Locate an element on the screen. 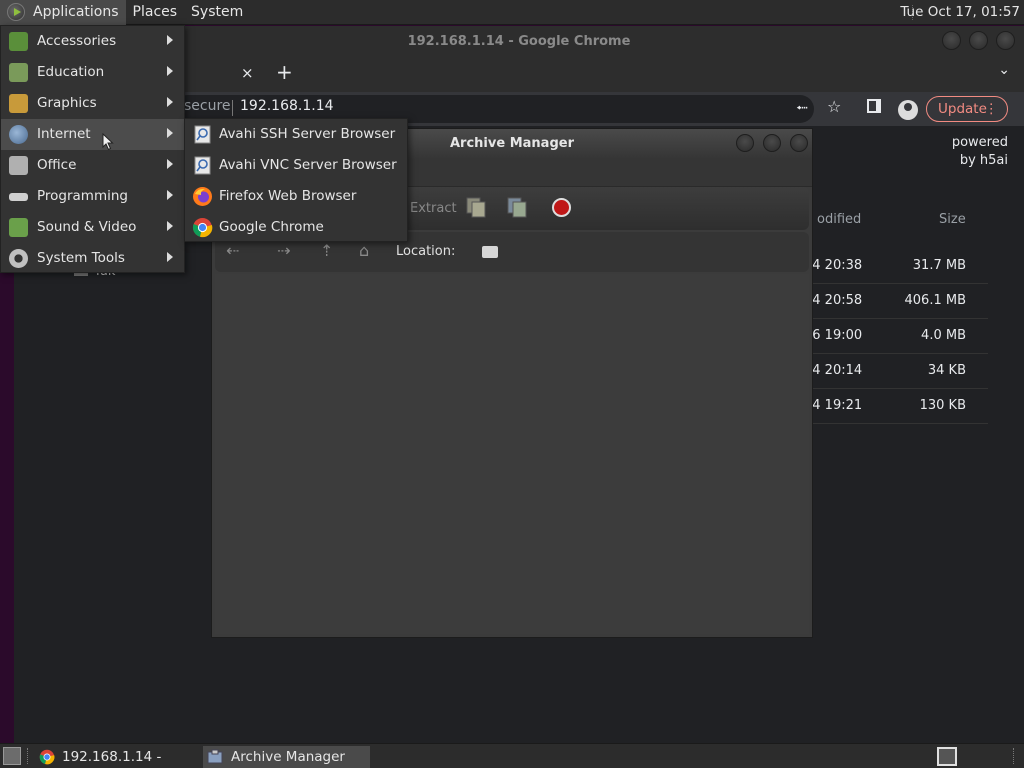 The height and width of the screenshot is (768, 1024). menu-item-label: System Tools is located at coordinates (81, 258).